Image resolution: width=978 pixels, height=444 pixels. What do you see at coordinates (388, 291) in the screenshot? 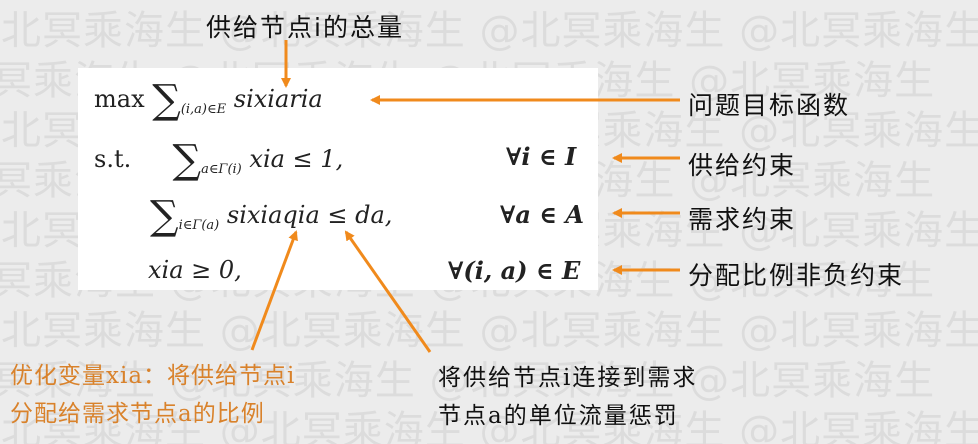
I see `arrow-q-penalty` at bounding box center [388, 291].